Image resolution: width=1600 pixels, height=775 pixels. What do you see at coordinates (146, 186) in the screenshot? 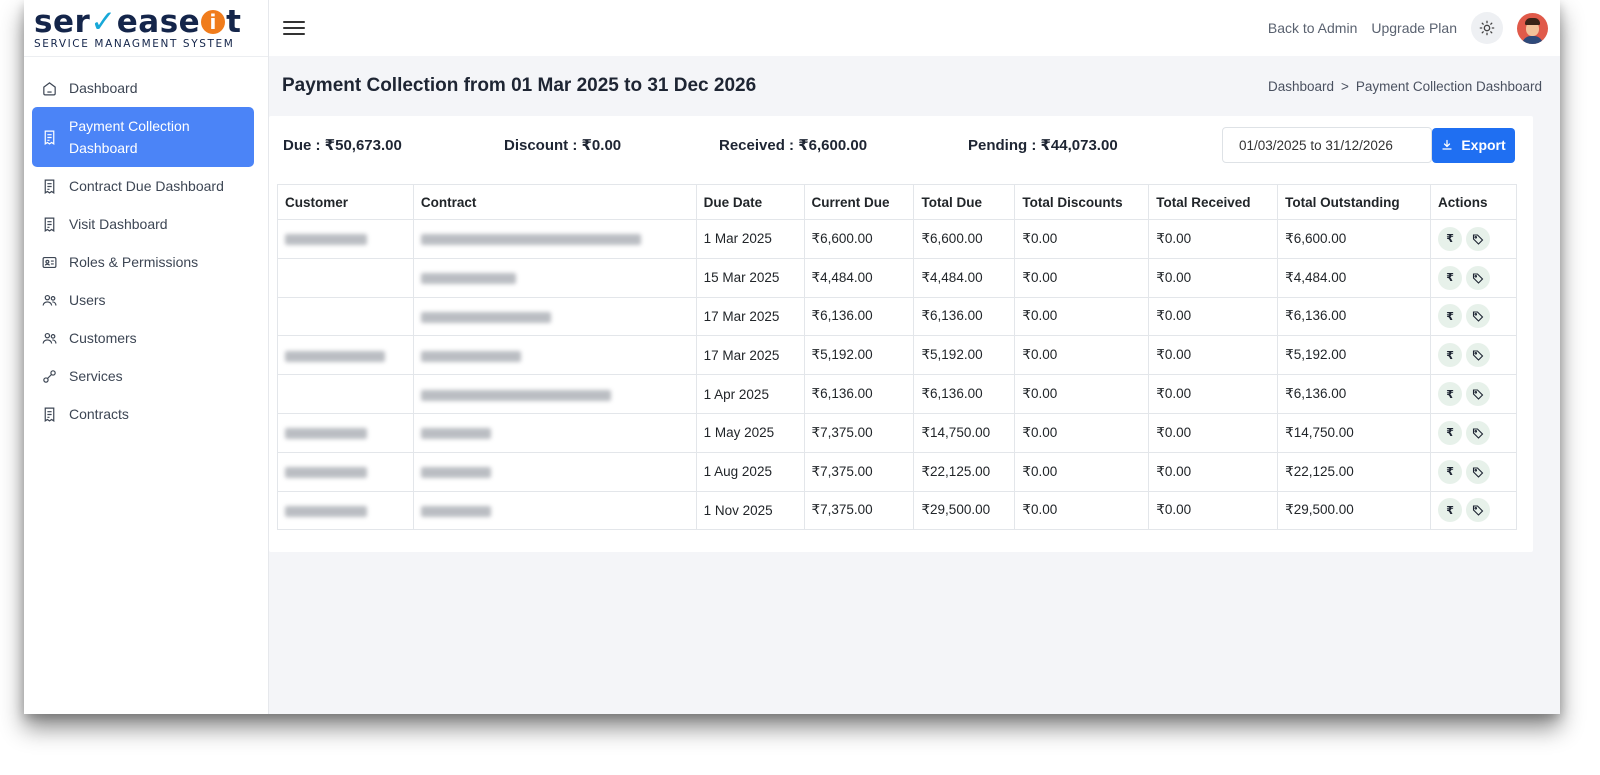
I see `sidebar-item-label: Contract Due Dashboard` at bounding box center [146, 186].